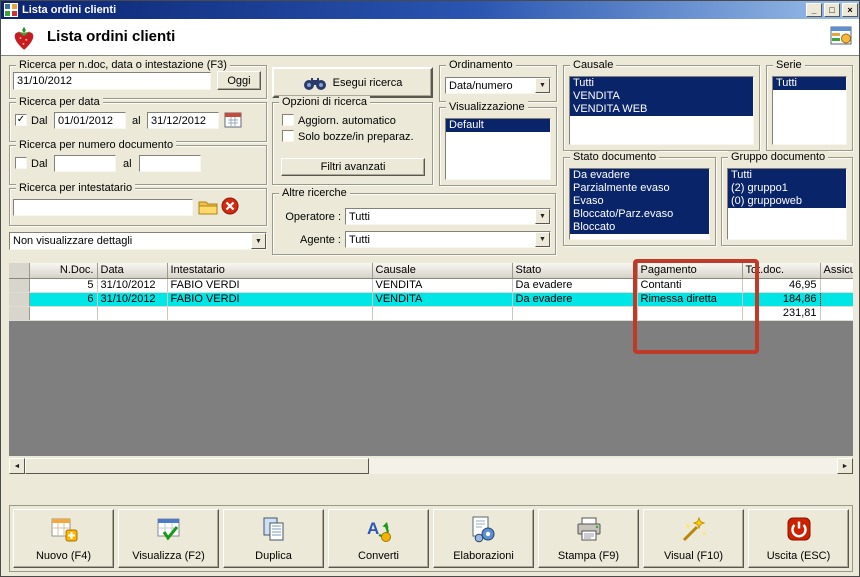 The width and height of the screenshot is (860, 577). What do you see at coordinates (17, 466) in the screenshot?
I see `scroll-left-icon: ◄` at bounding box center [17, 466].